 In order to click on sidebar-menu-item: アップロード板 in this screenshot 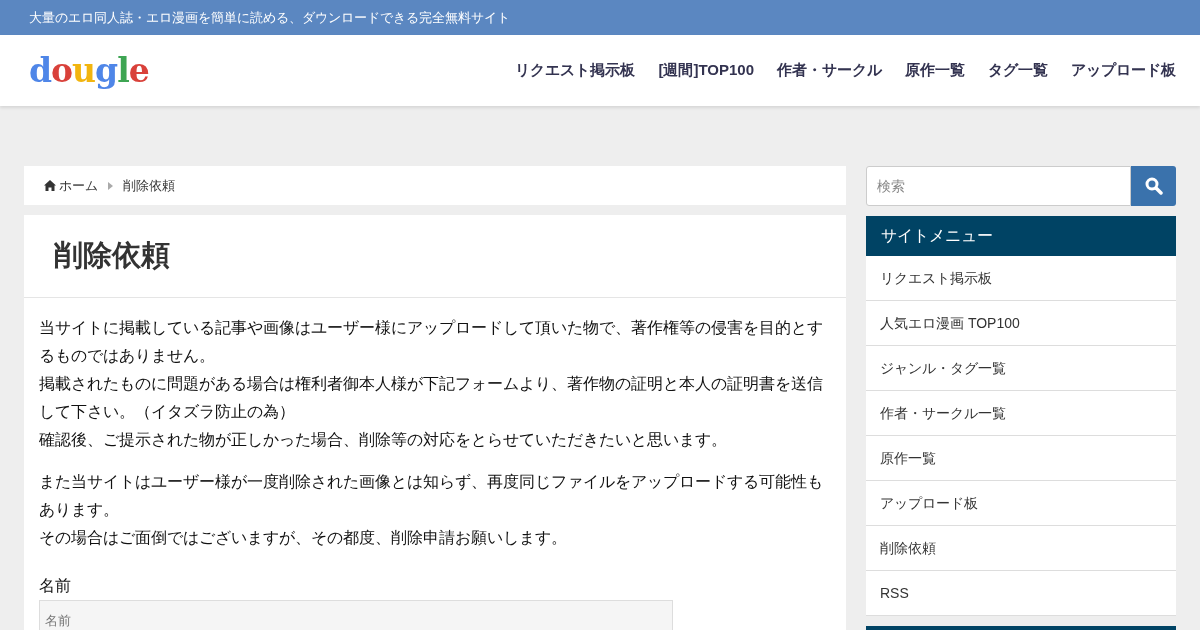, I will do `click(1021, 503)`.